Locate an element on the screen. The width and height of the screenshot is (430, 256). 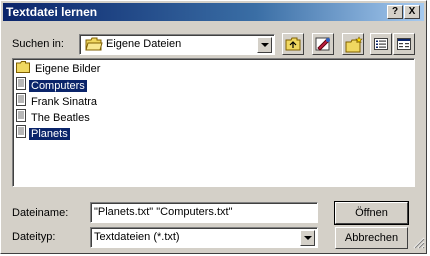
details-view-button is located at coordinates (404, 44).